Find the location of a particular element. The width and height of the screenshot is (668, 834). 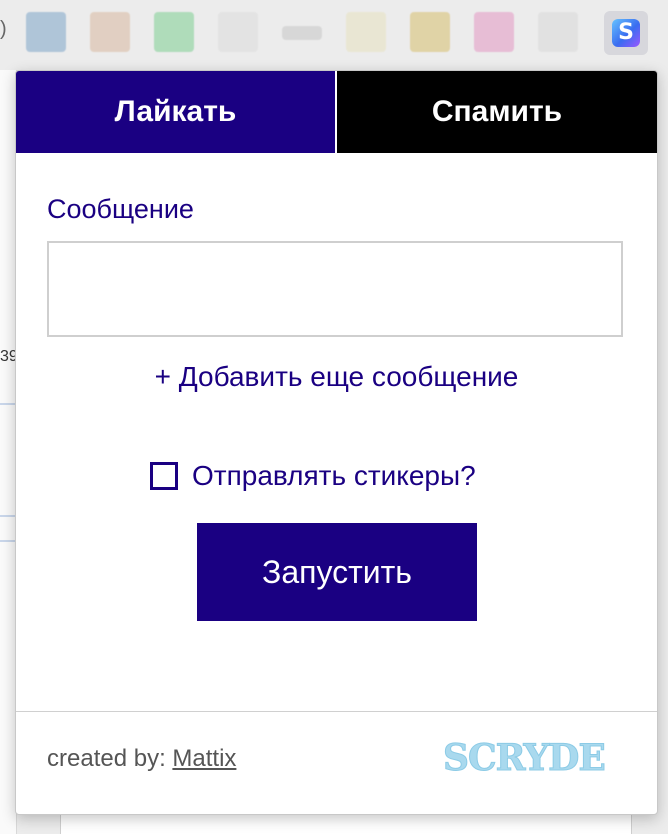

scryde-extension-button: S is located at coordinates (626, 33).